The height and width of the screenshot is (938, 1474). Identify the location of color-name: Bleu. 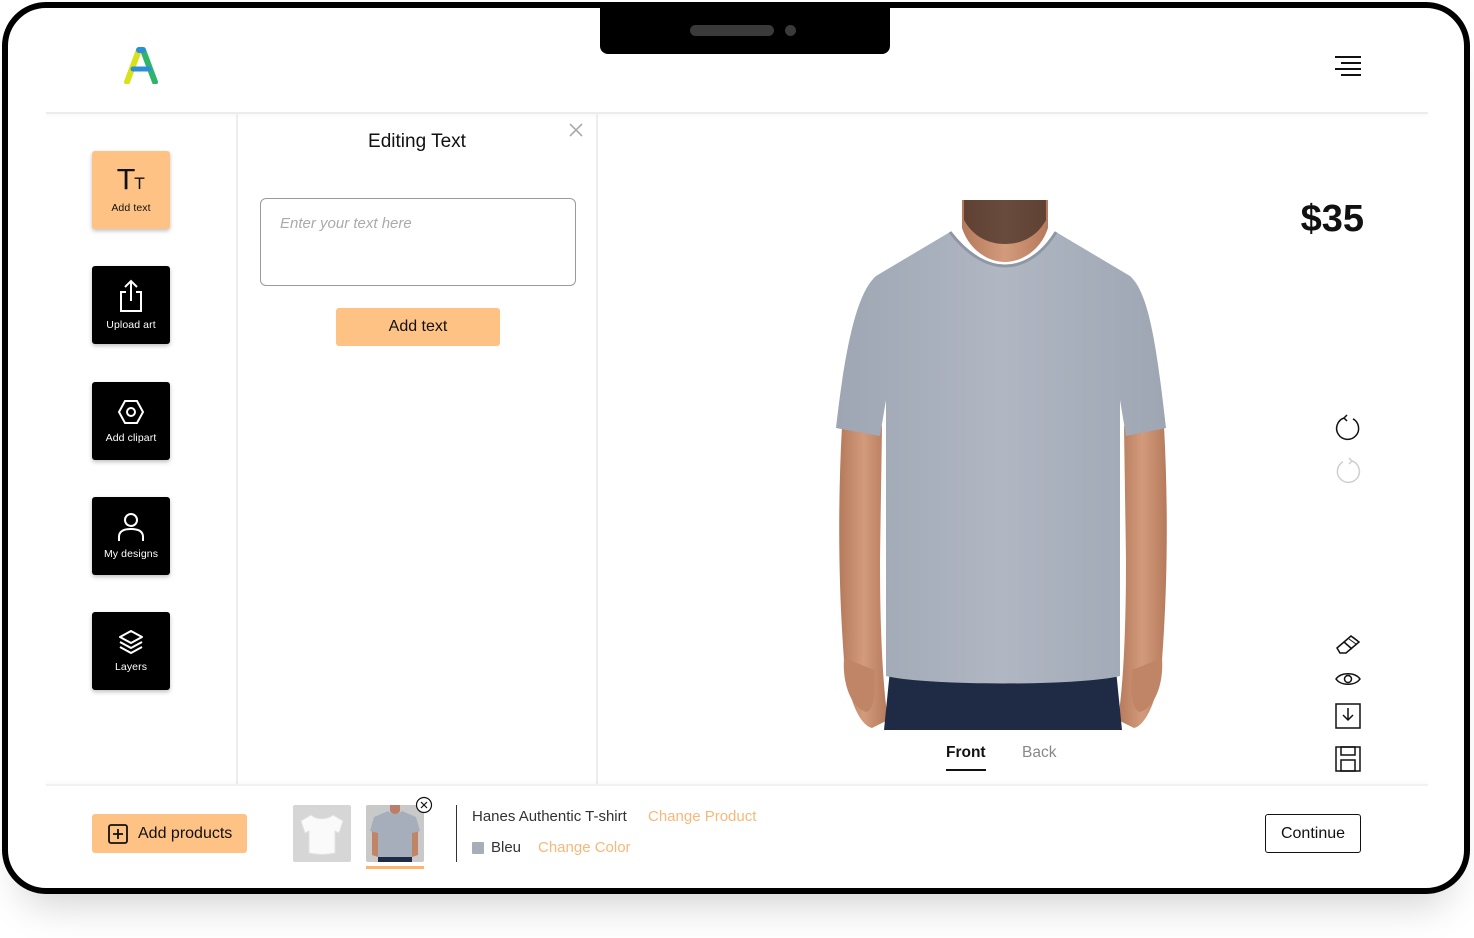
(506, 847).